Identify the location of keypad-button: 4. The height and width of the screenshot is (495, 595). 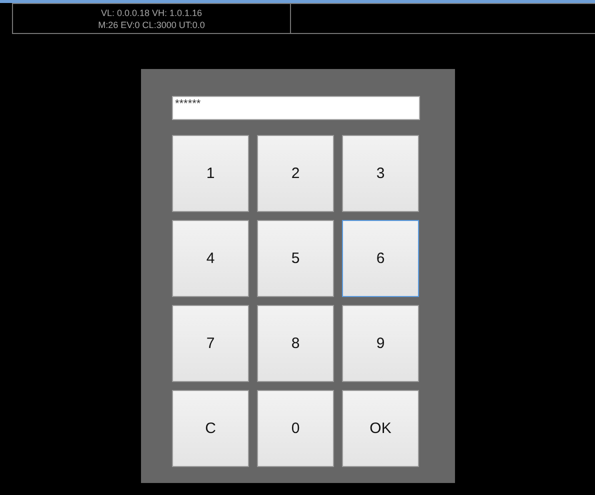
(210, 258).